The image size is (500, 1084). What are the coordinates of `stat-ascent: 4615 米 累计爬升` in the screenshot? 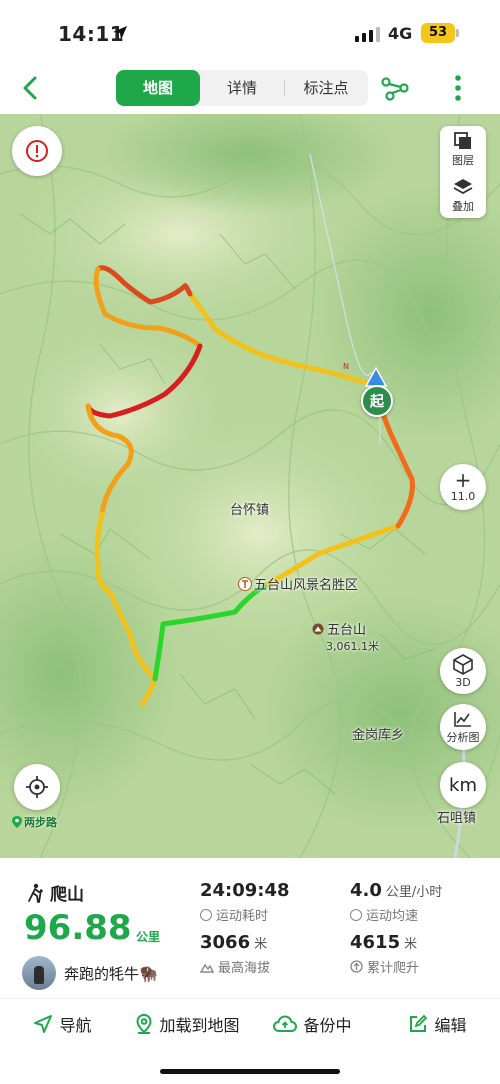 It's located at (384, 954).